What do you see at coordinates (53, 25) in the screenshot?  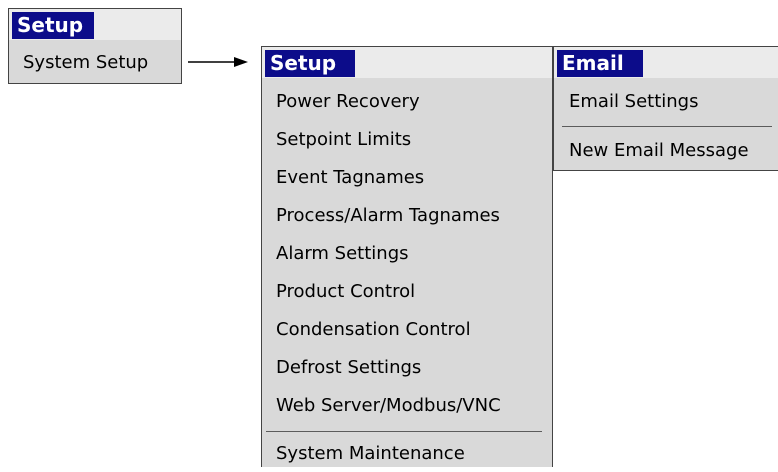 I see `setup-root-menu-title: Setup` at bounding box center [53, 25].